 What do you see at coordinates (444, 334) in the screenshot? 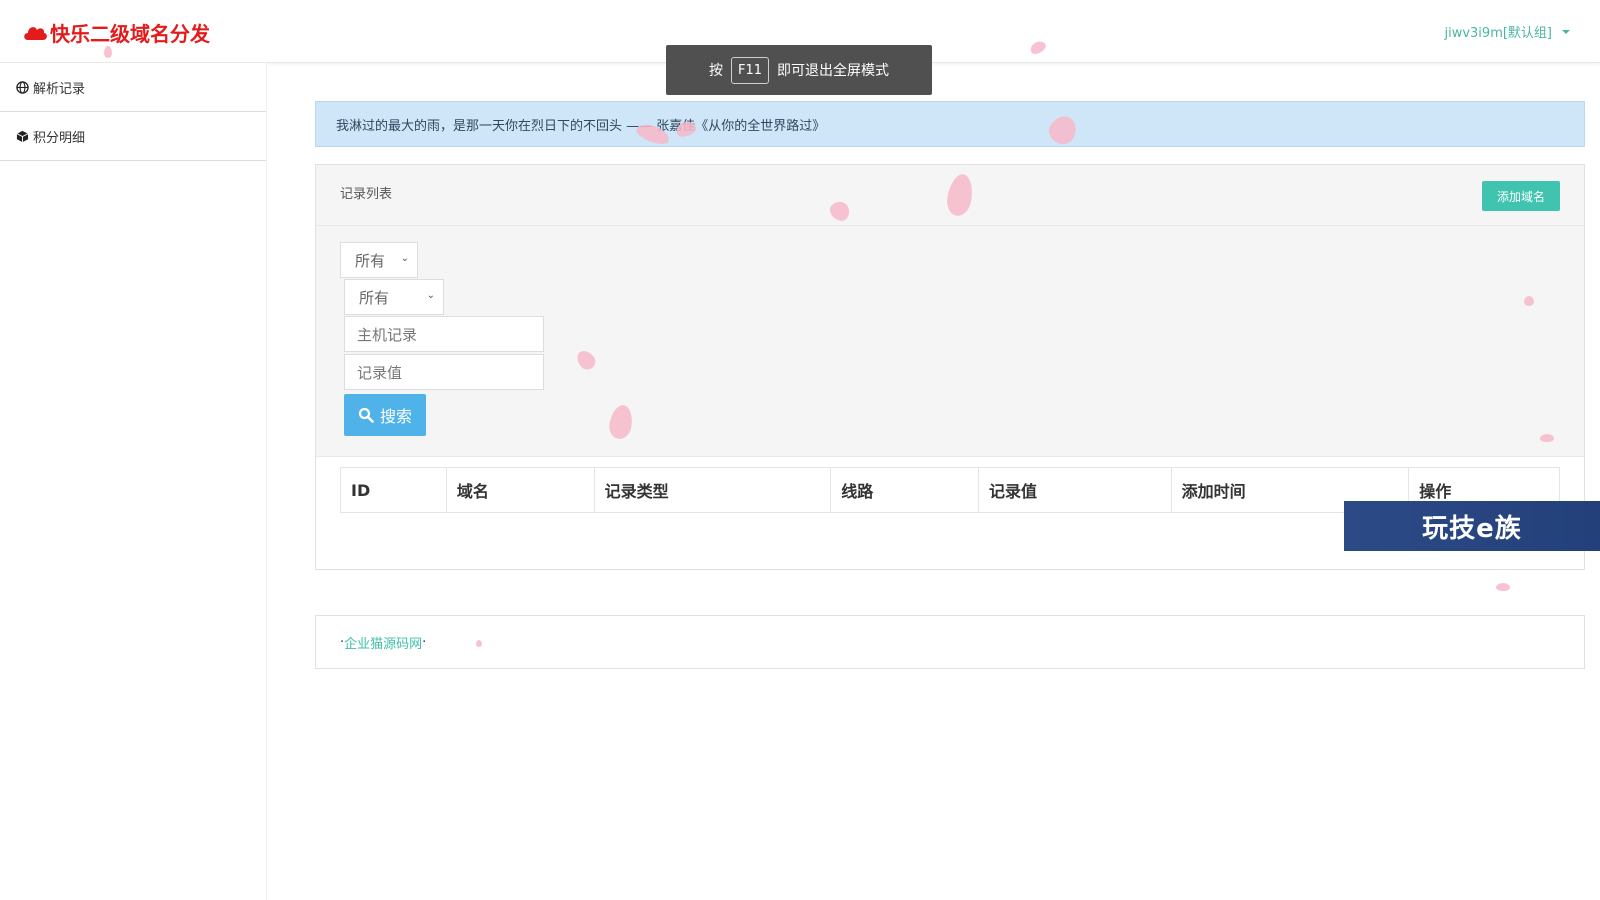
I see `host-record-input: 主机记录` at bounding box center [444, 334].